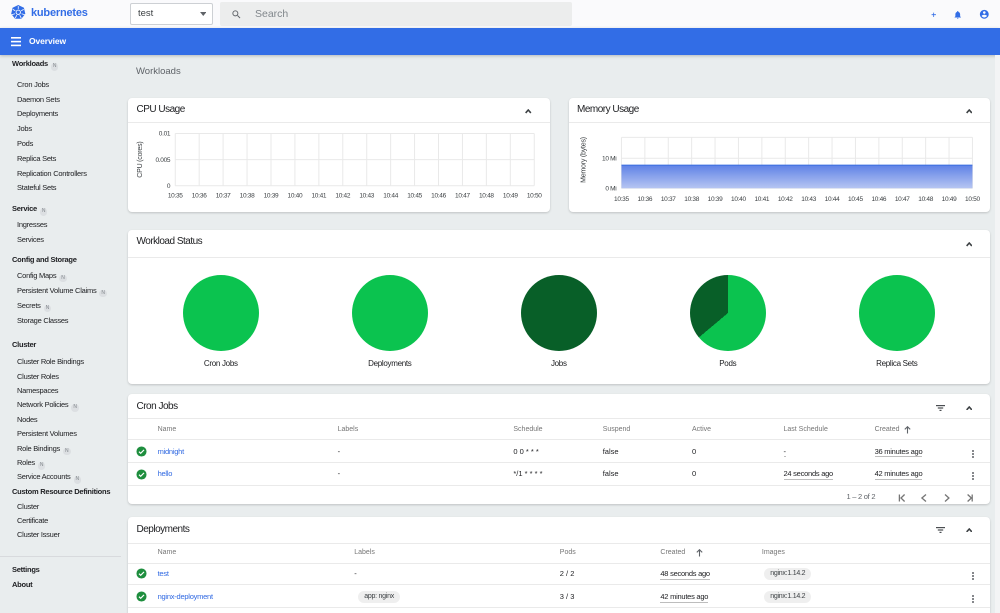 This screenshot has width=1000, height=613. Describe the element at coordinates (165, 134) in the screenshot. I see `svg-text: 0.01` at that location.